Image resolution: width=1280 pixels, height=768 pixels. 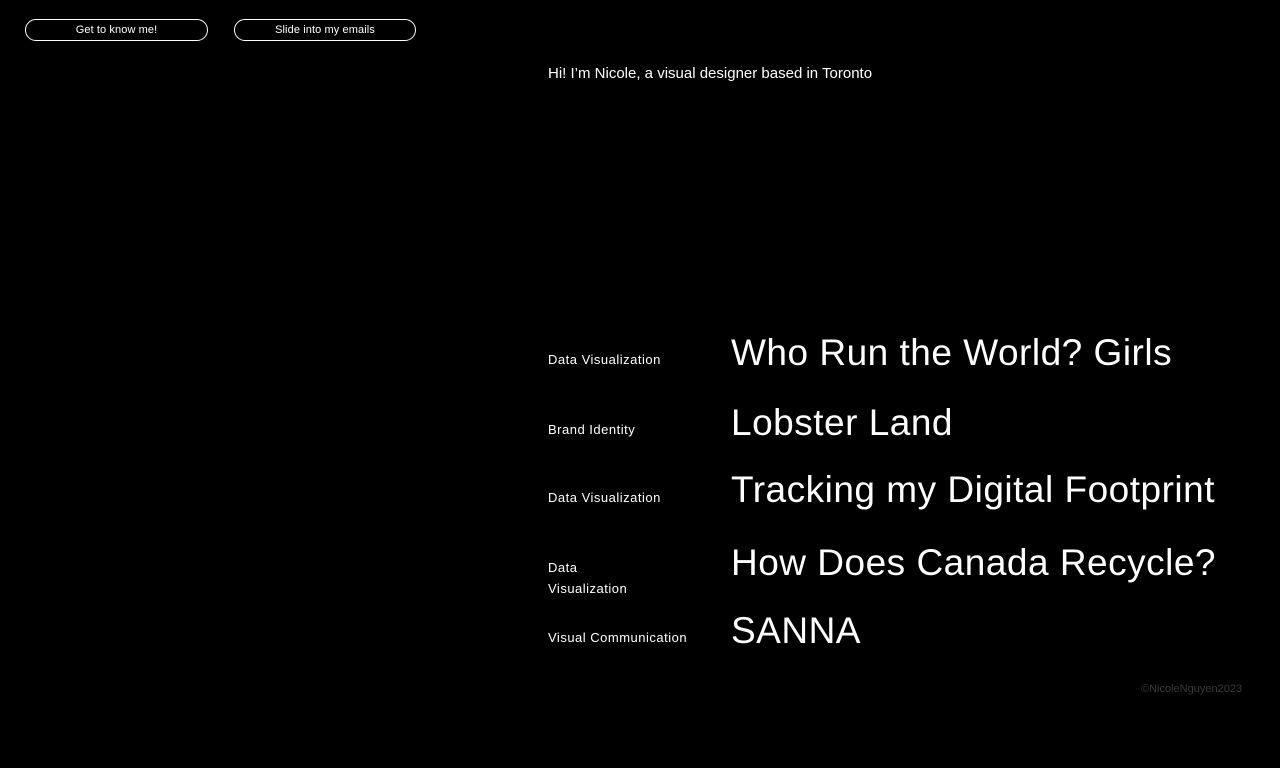 What do you see at coordinates (618, 637) in the screenshot?
I see `project-category: Visual Communication` at bounding box center [618, 637].